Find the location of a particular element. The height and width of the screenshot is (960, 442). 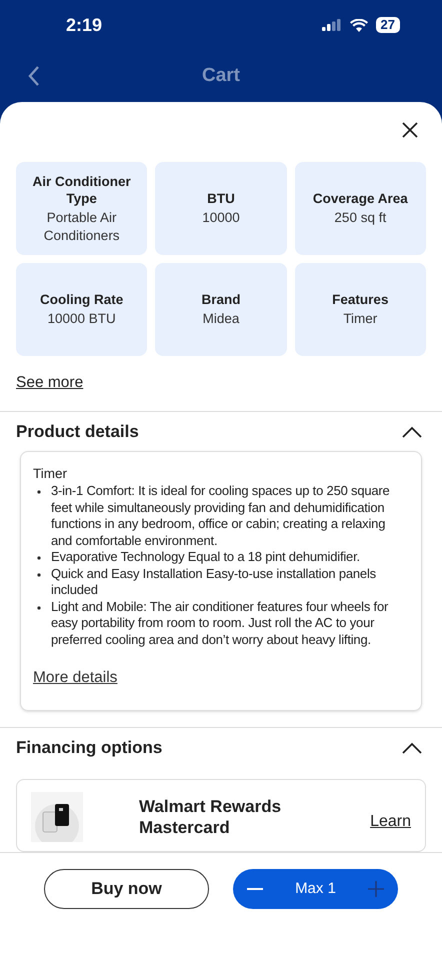

page-title: Cart is located at coordinates (221, 76).